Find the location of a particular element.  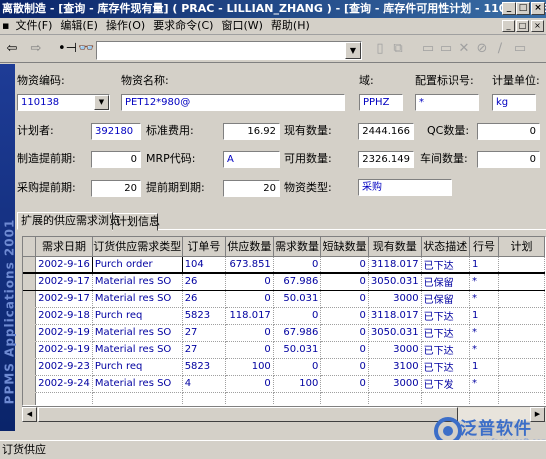

cell-order-no: 104 is located at coordinates (204, 265).